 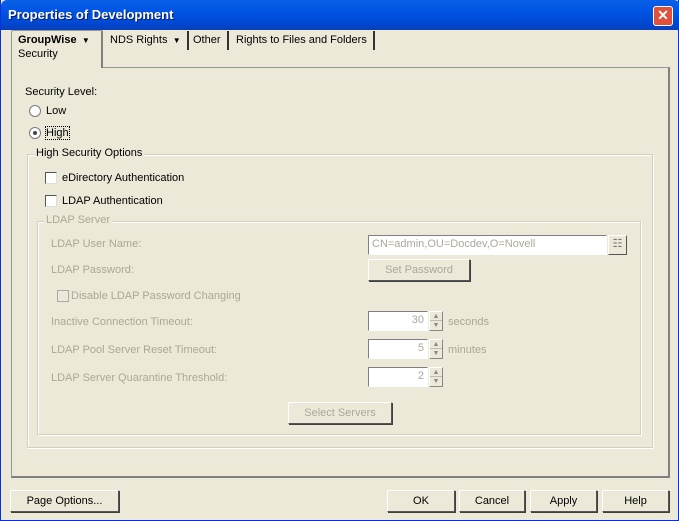 What do you see at coordinates (635, 501) in the screenshot?
I see `help-button: Help` at bounding box center [635, 501].